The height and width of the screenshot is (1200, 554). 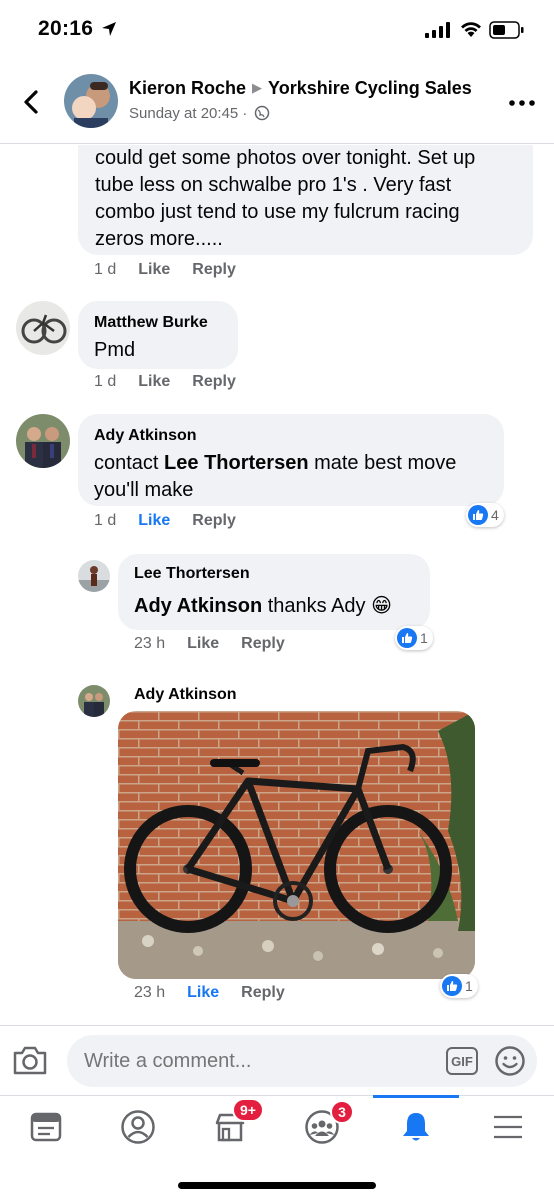 What do you see at coordinates (274, 574) in the screenshot?
I see `comment-author: Lee Thortersen` at bounding box center [274, 574].